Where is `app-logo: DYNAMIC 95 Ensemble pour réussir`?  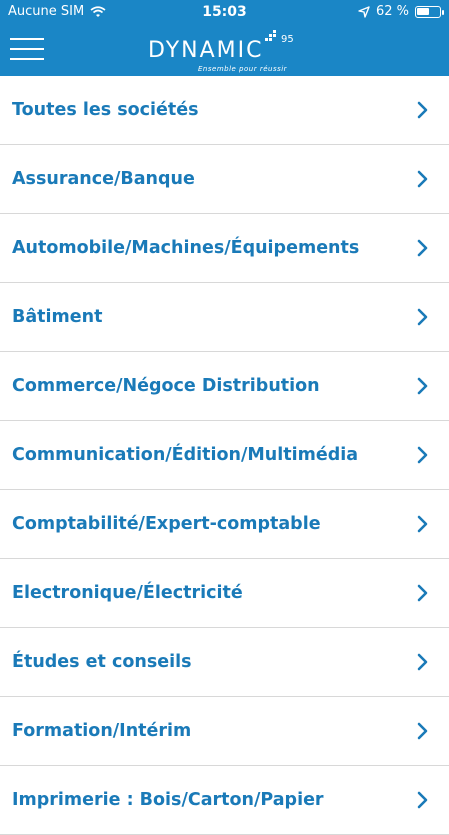 app-logo: DYNAMIC 95 Ensemble pour réussir is located at coordinates (228, 52).